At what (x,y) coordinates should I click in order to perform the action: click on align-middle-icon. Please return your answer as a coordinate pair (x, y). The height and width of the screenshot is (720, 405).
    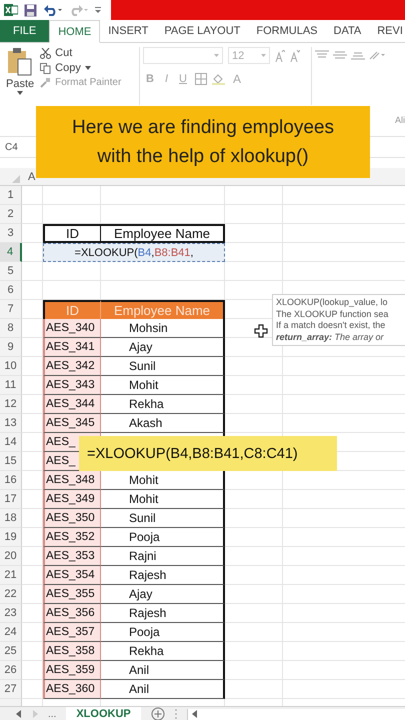
    Looking at the image, I should click on (340, 55).